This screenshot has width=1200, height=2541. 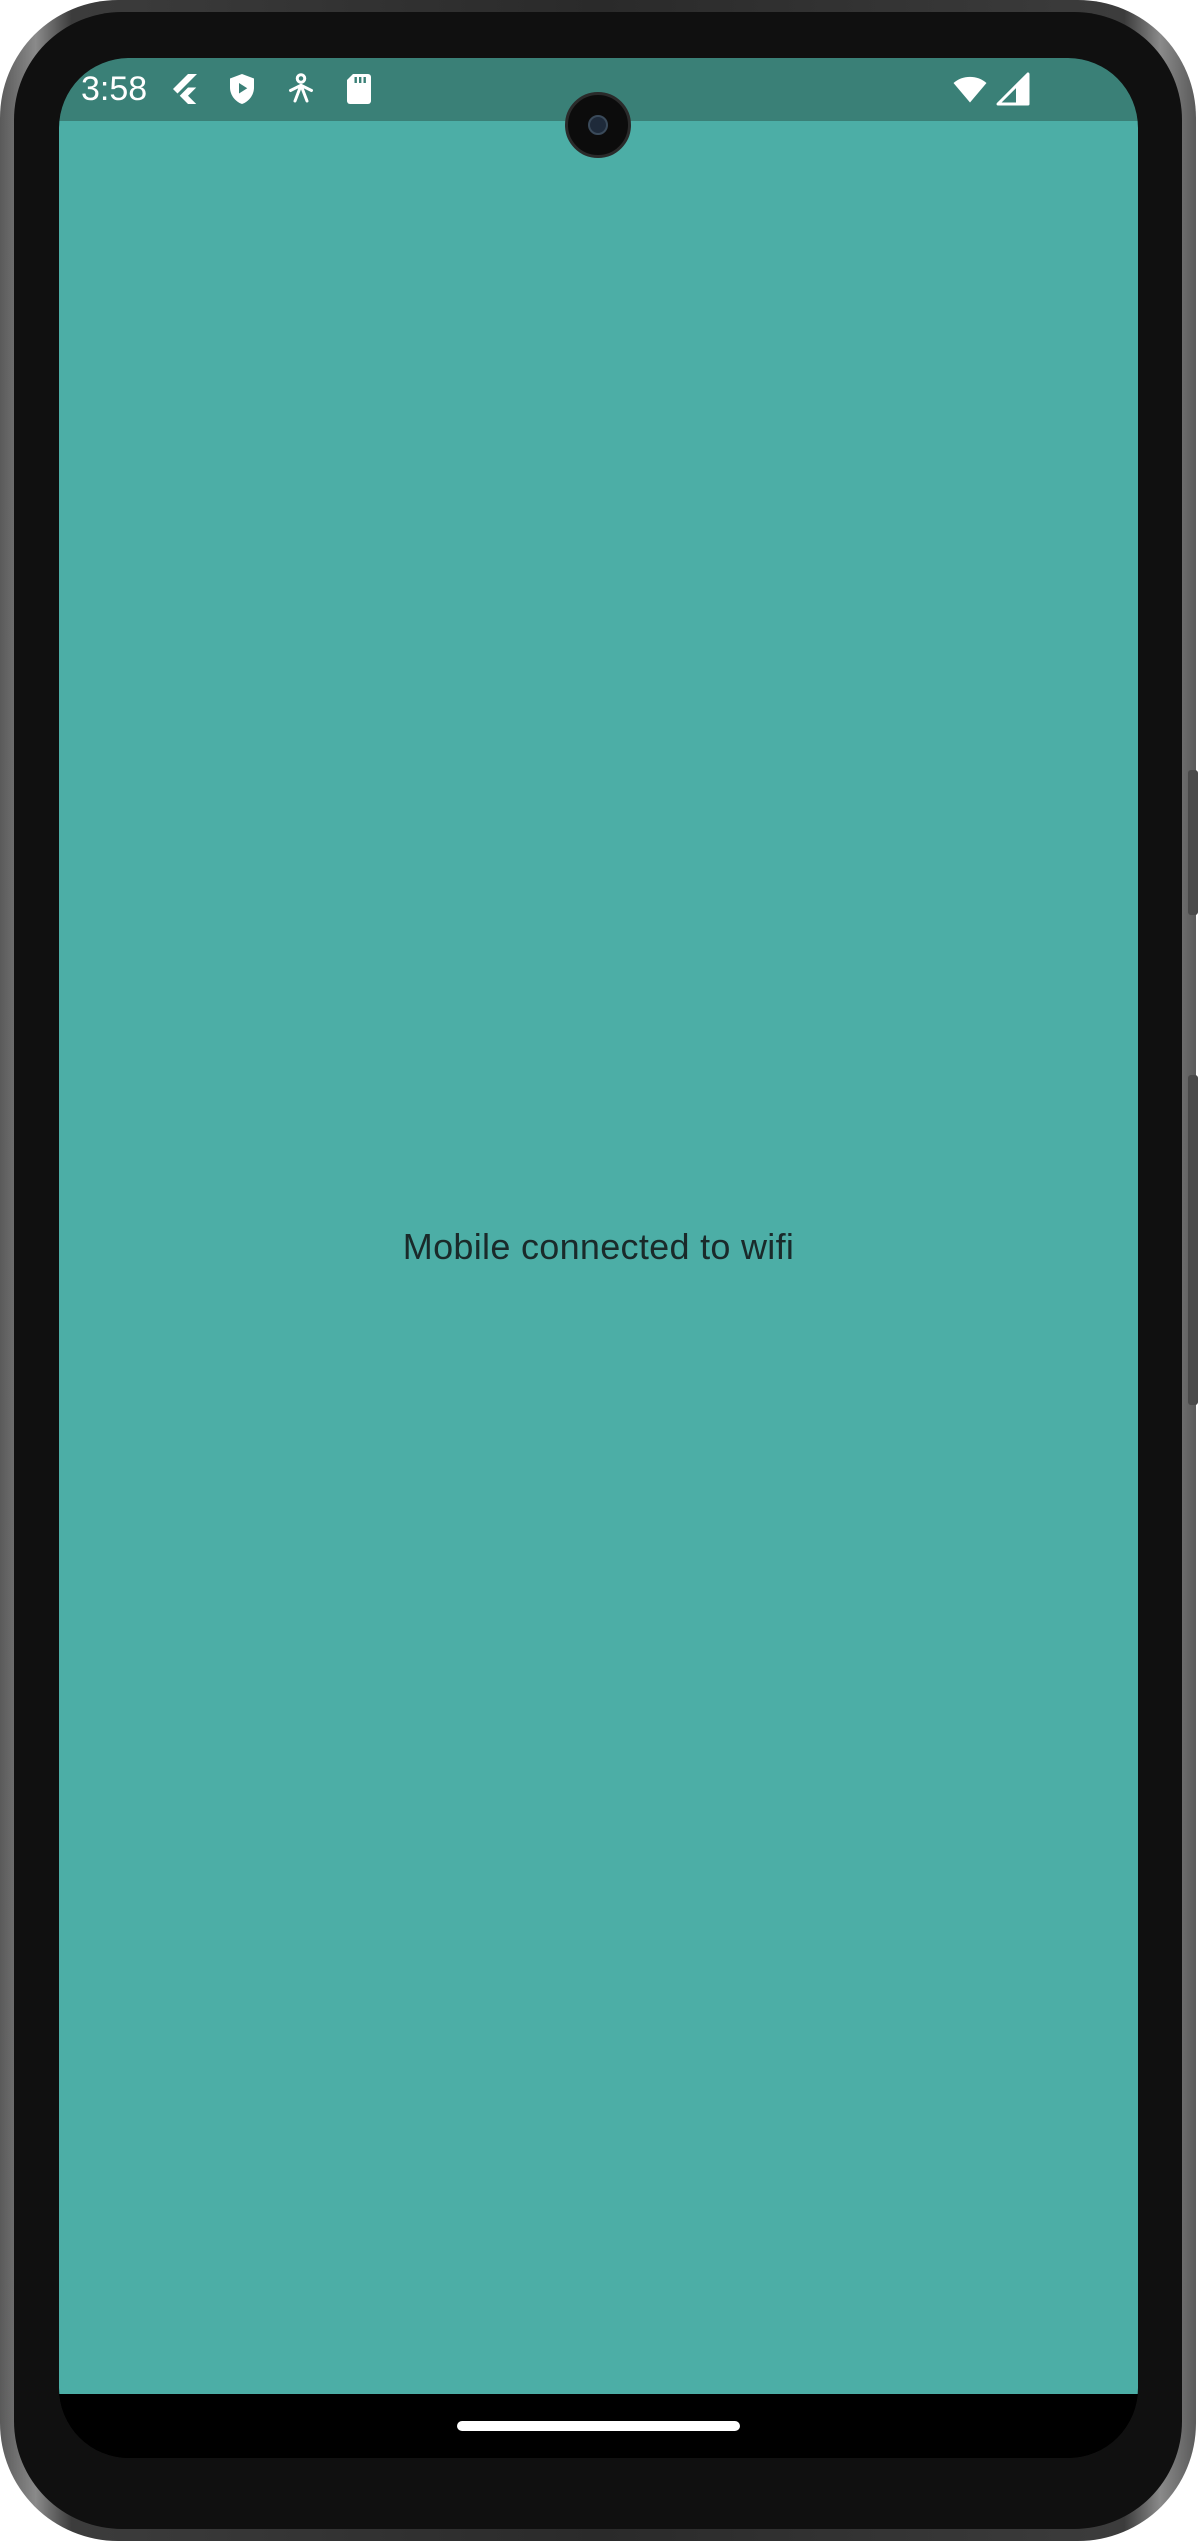 I want to click on home-indicator, so click(x=598, y=2426).